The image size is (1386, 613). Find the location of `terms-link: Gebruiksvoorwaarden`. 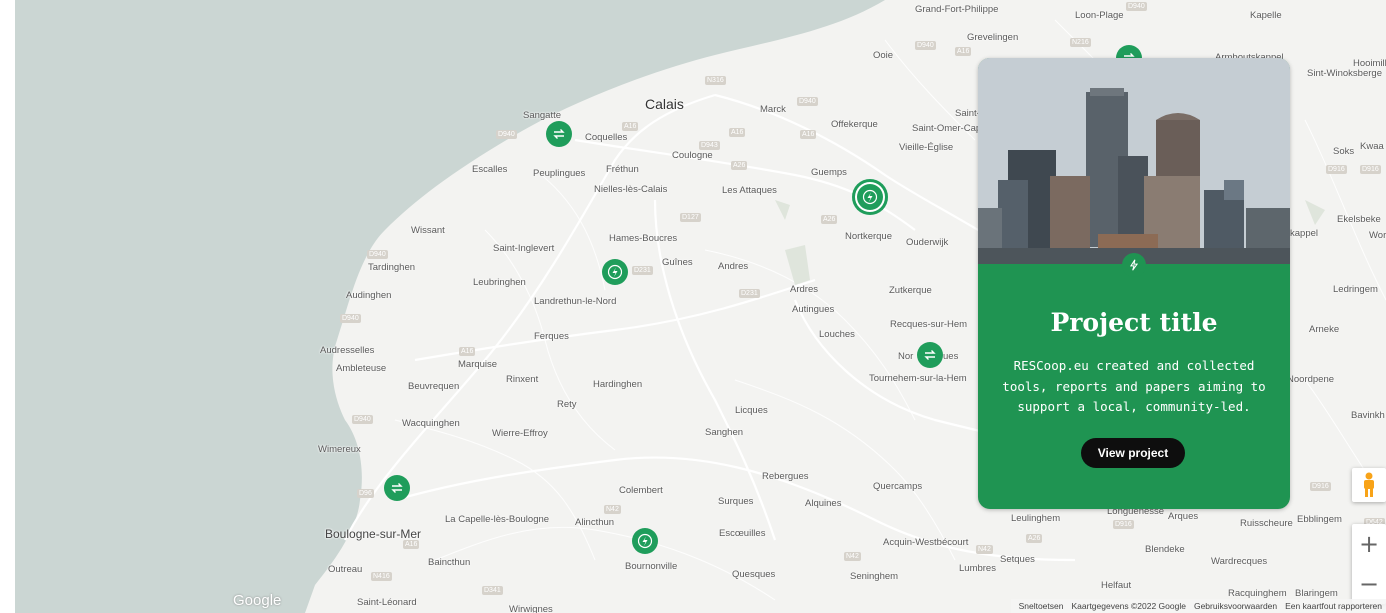

terms-link: Gebruiksvoorwaarden is located at coordinates (1235, 606).